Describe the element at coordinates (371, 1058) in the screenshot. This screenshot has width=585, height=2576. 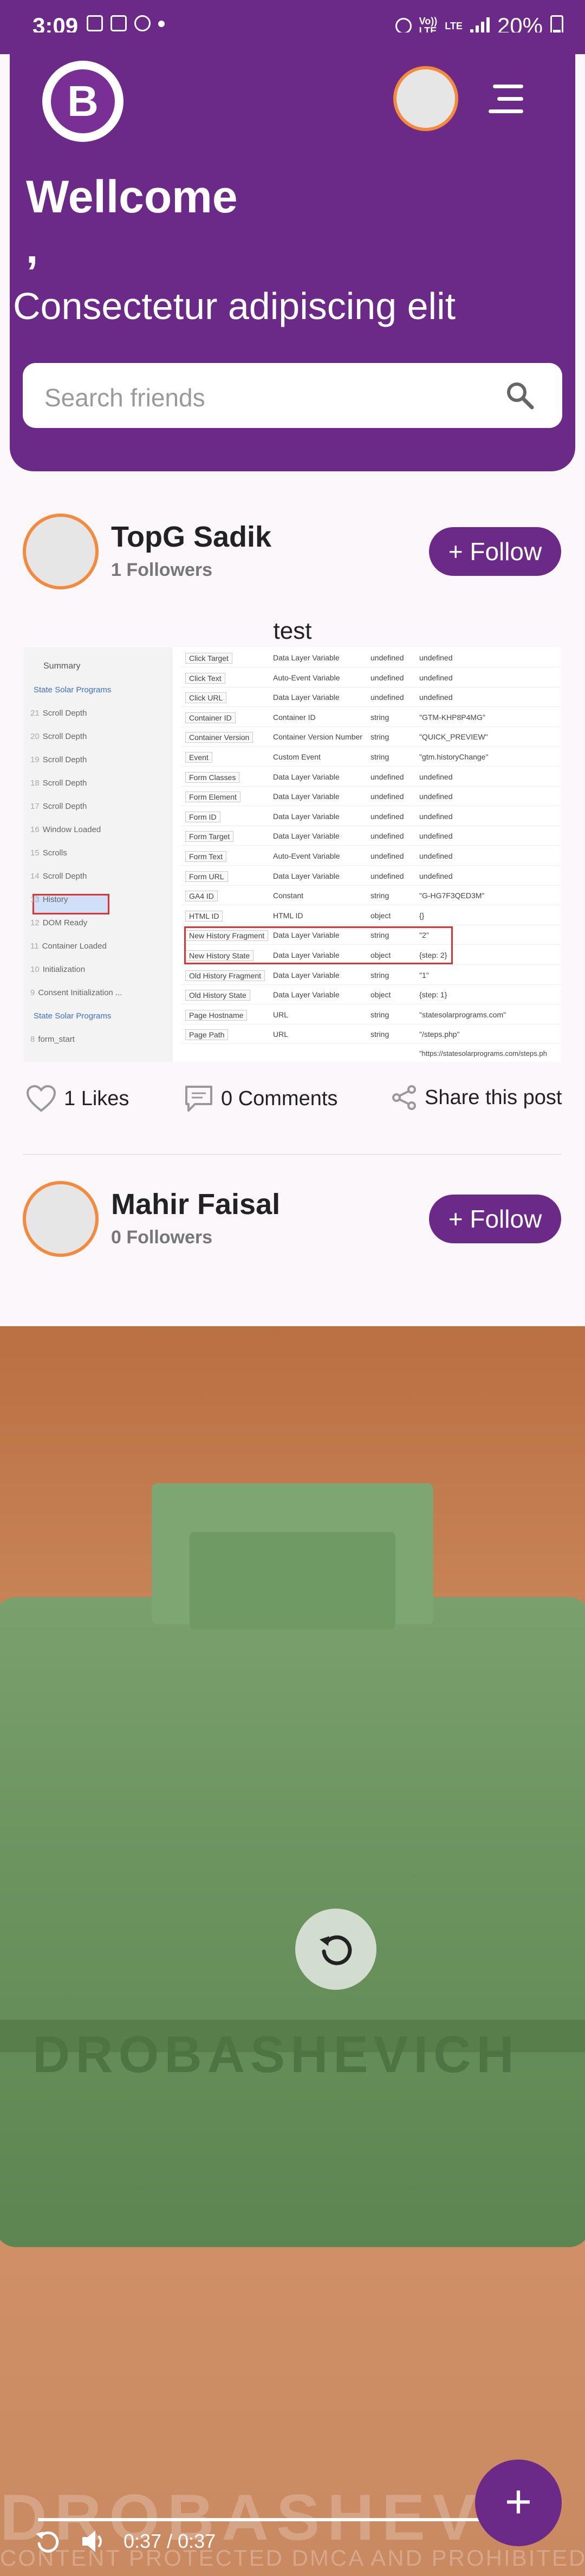
I see `gtm-page-url-row: "https://statesolarprograms.com/steps.ph` at that location.